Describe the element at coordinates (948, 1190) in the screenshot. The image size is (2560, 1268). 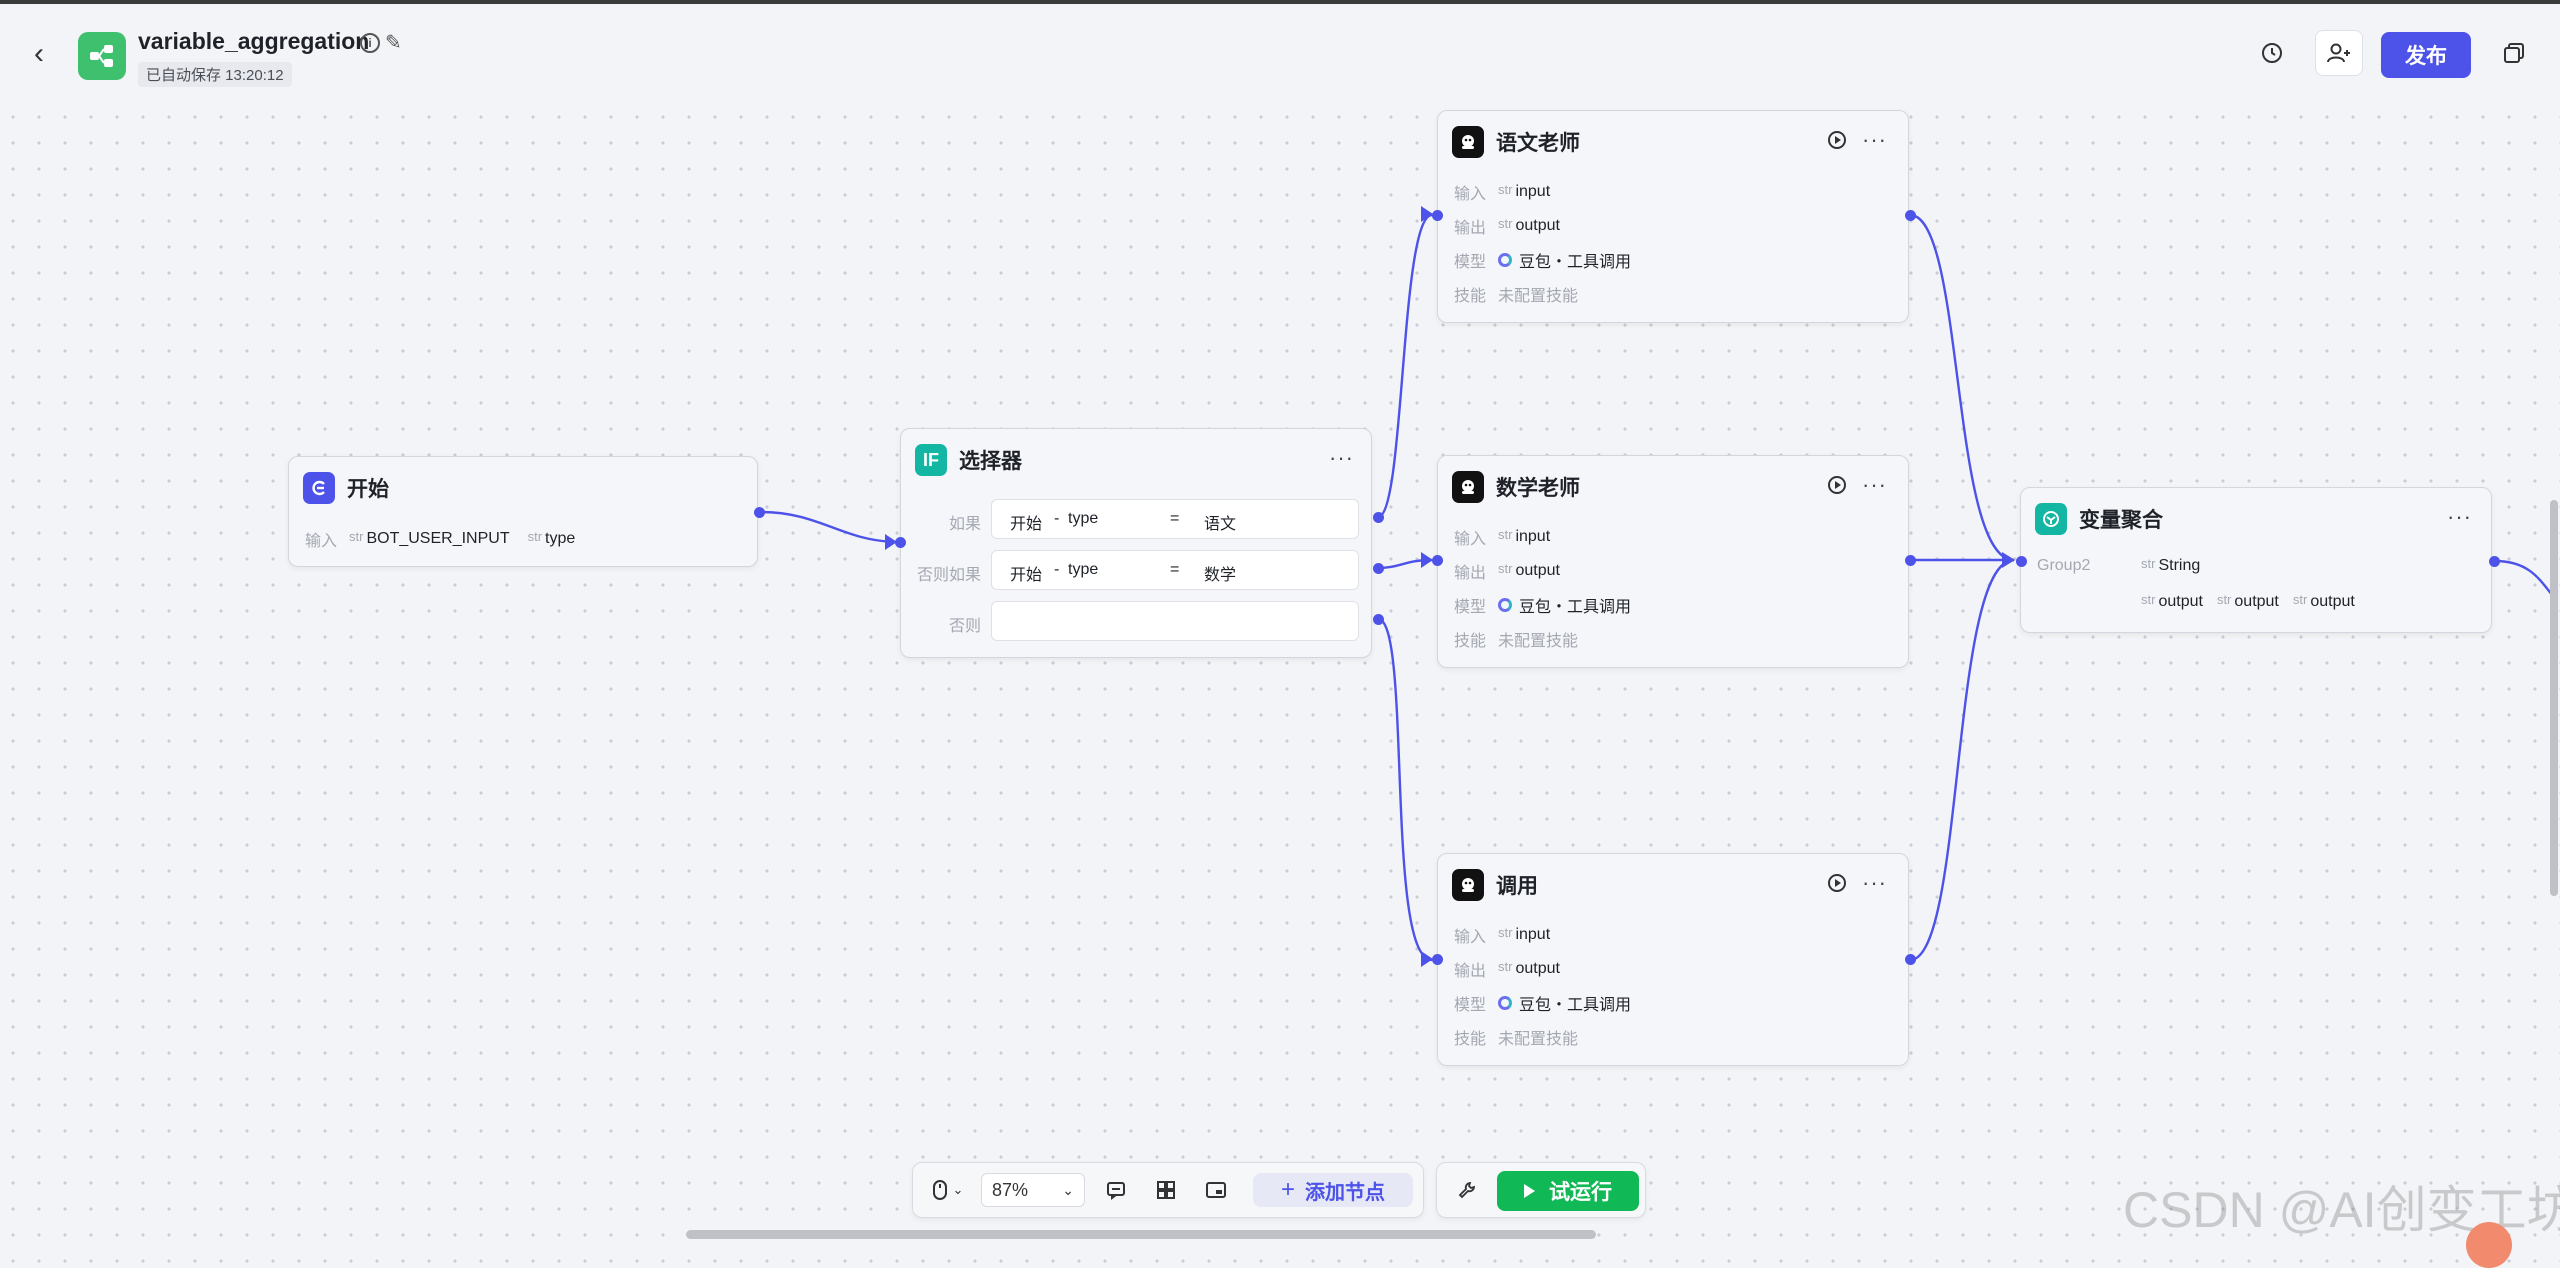
I see `mouse-mode-toggle: ⌄` at that location.